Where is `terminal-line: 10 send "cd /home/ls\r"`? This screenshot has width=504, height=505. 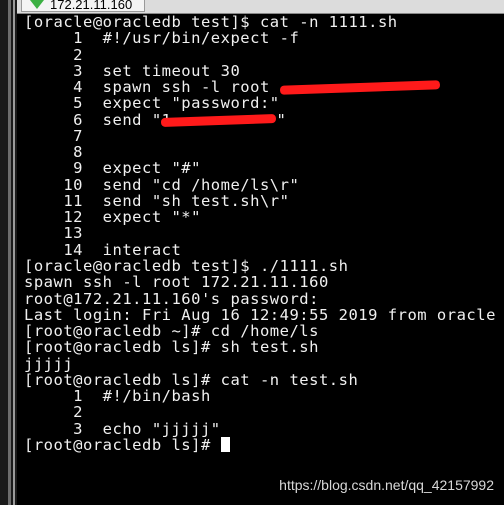
terminal-line: 10 send "cd /home/ls\r" is located at coordinates (260, 185).